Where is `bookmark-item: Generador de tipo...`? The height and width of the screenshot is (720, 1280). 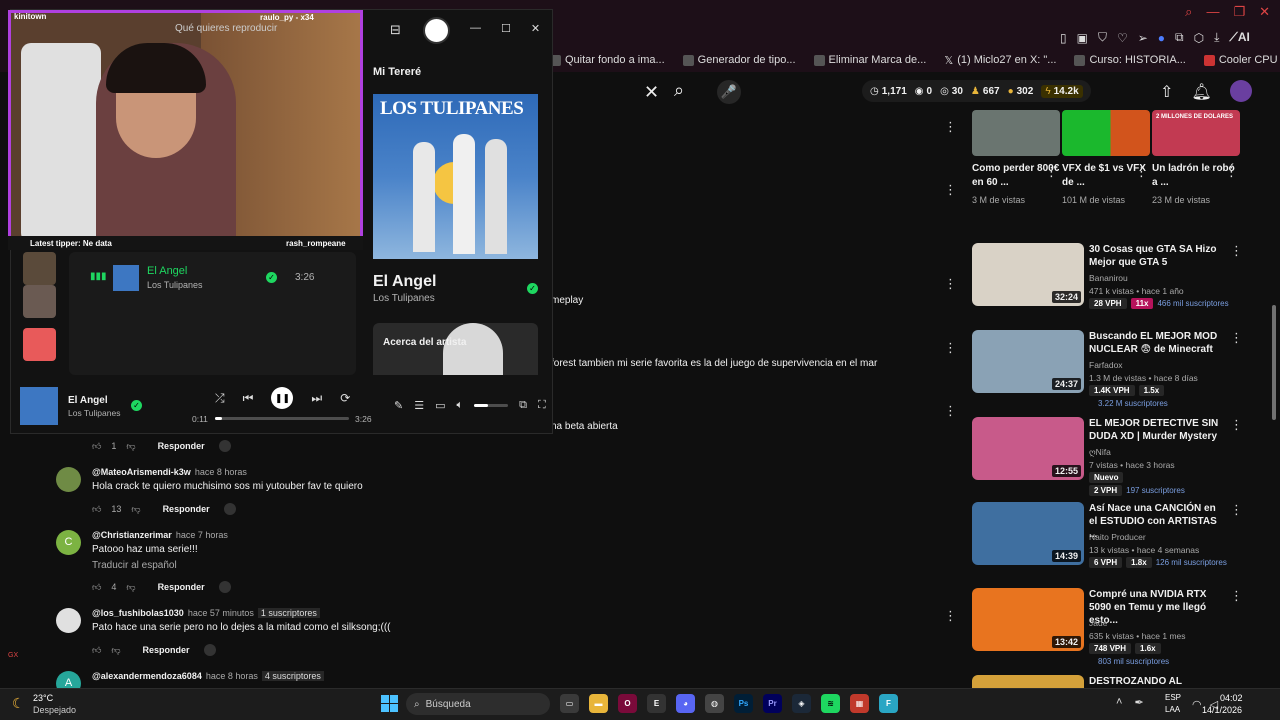
bookmark-item: Generador de tipo... is located at coordinates (739, 60).